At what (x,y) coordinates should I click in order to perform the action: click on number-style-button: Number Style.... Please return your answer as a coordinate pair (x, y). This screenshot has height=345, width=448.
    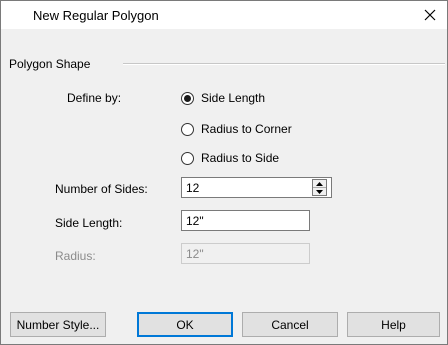
    Looking at the image, I should click on (58, 324).